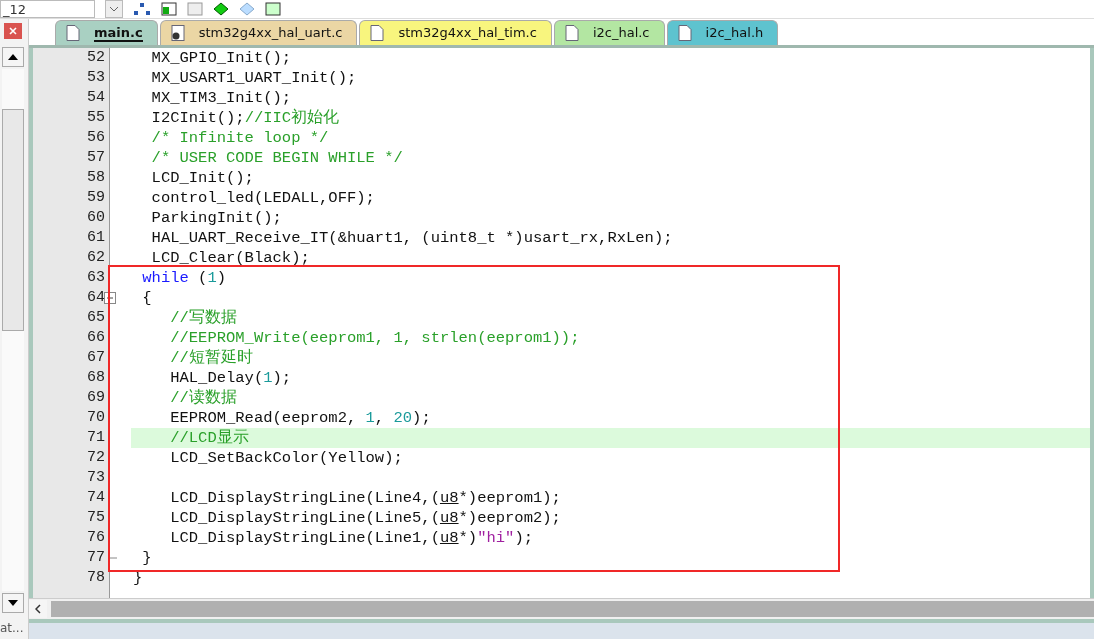  I want to click on code-line: ParkingInit();, so click(216, 218).